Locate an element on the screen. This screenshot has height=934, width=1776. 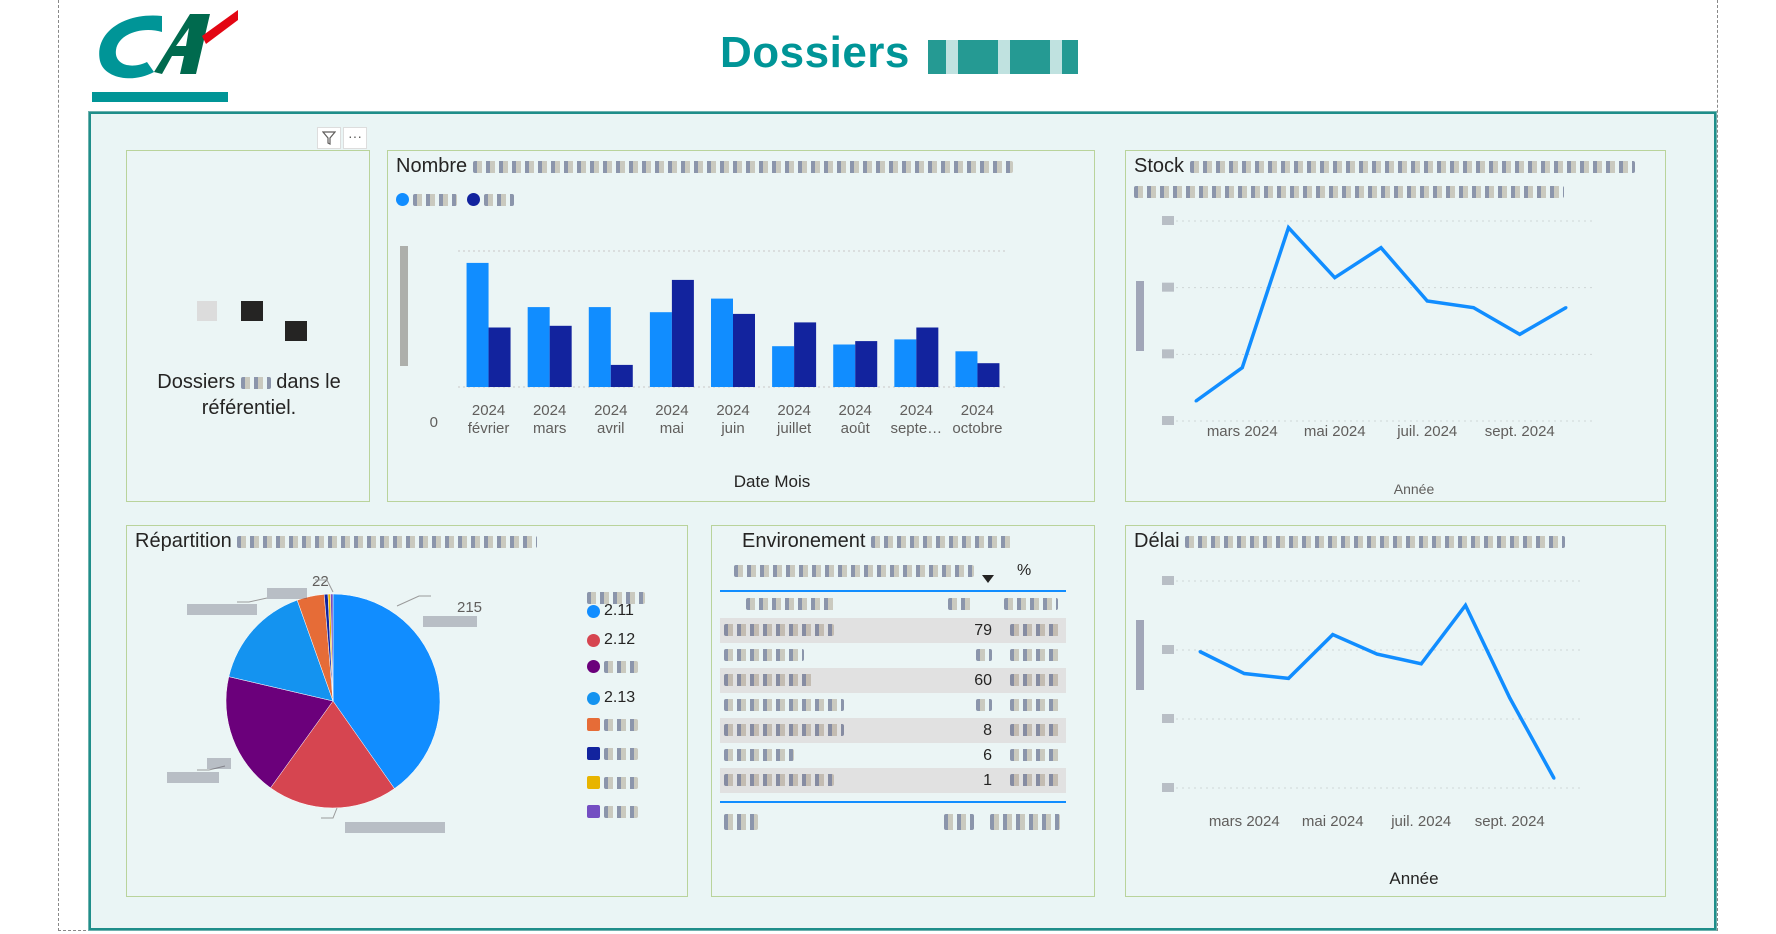
pie-chart-card: Répartition 215 22 2.11 2.12 2.13 is located at coordinates (407, 711).